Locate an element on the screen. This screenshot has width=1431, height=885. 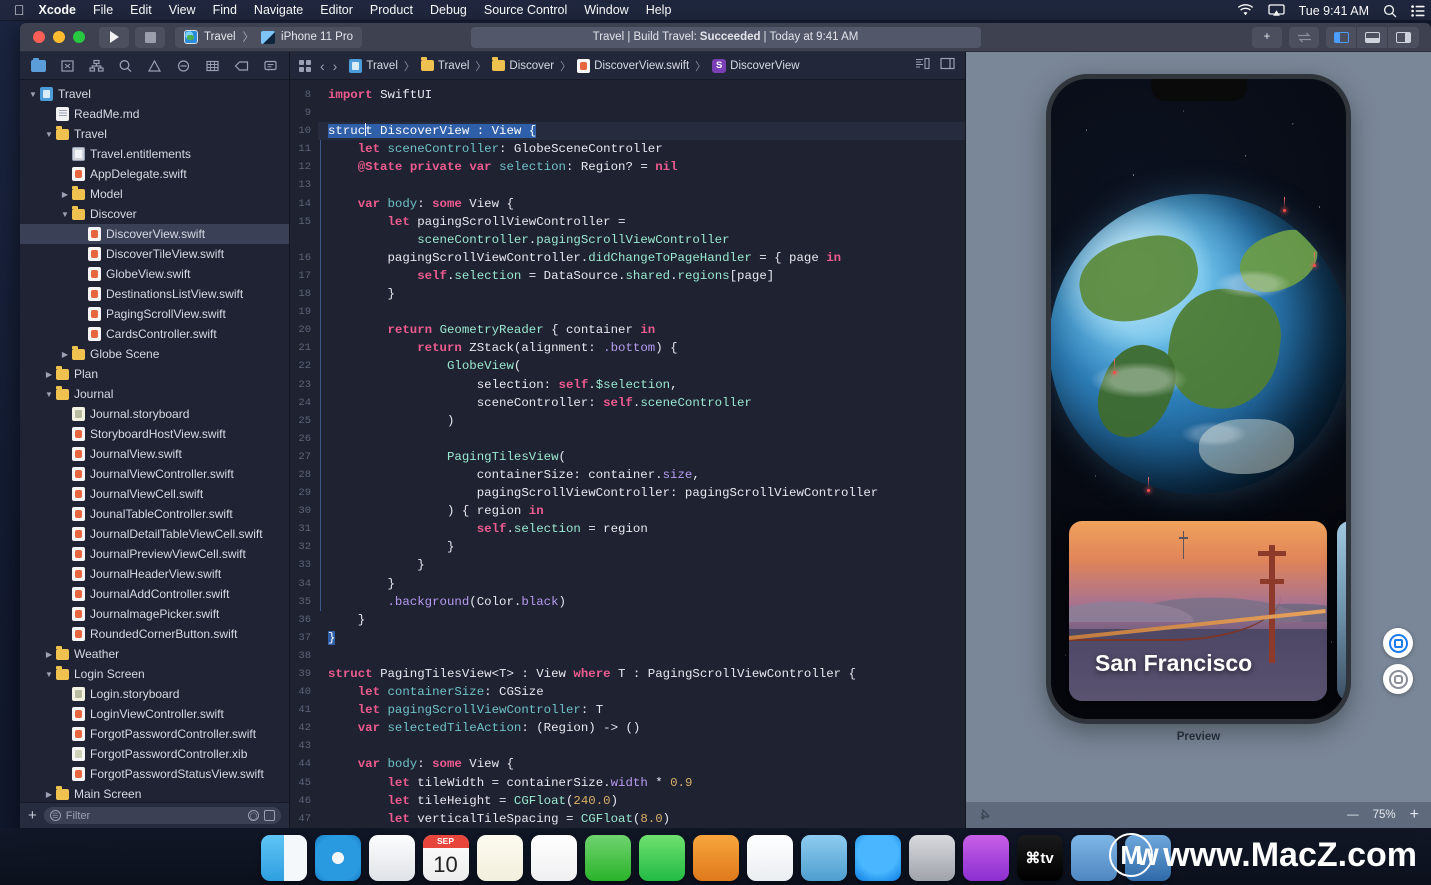
tree-row: PagingScrollView.swift is located at coordinates (154, 314).